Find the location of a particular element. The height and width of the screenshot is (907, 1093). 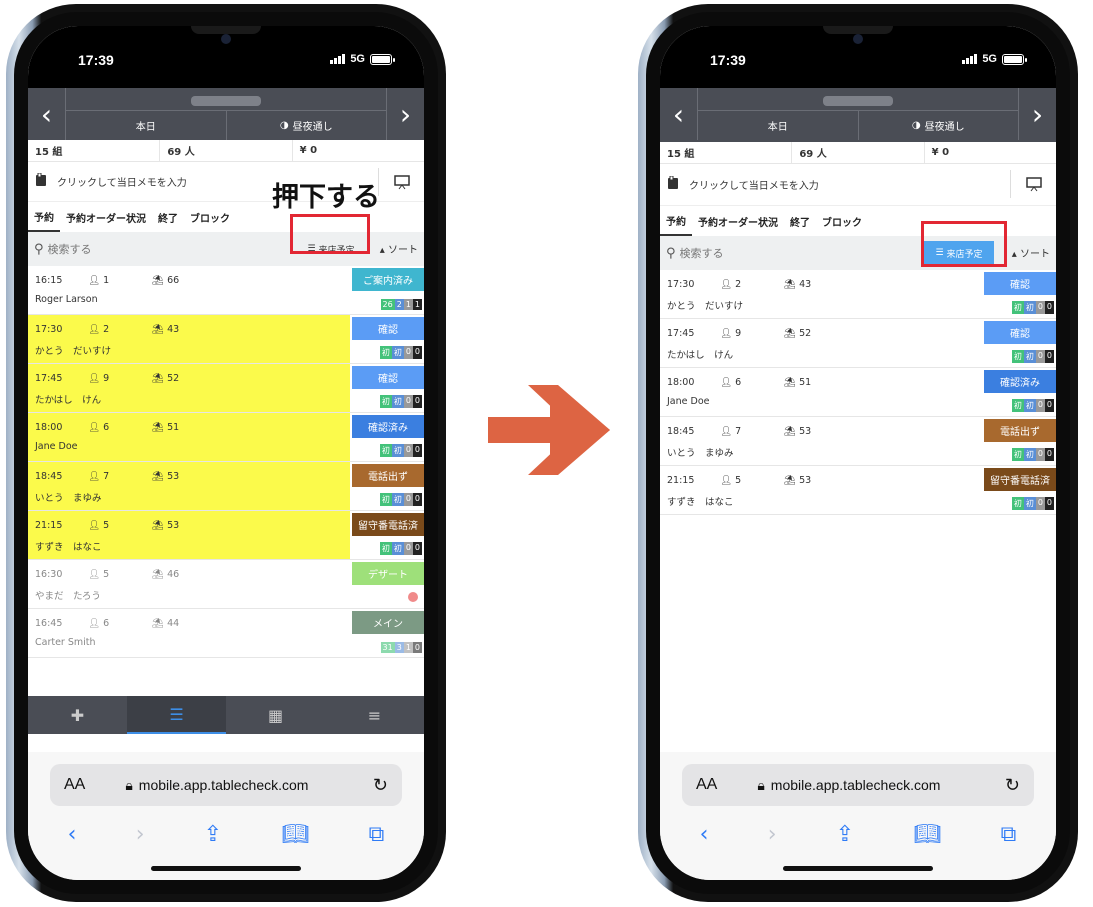

guest-name: やまだ たろう is located at coordinates (68, 596).